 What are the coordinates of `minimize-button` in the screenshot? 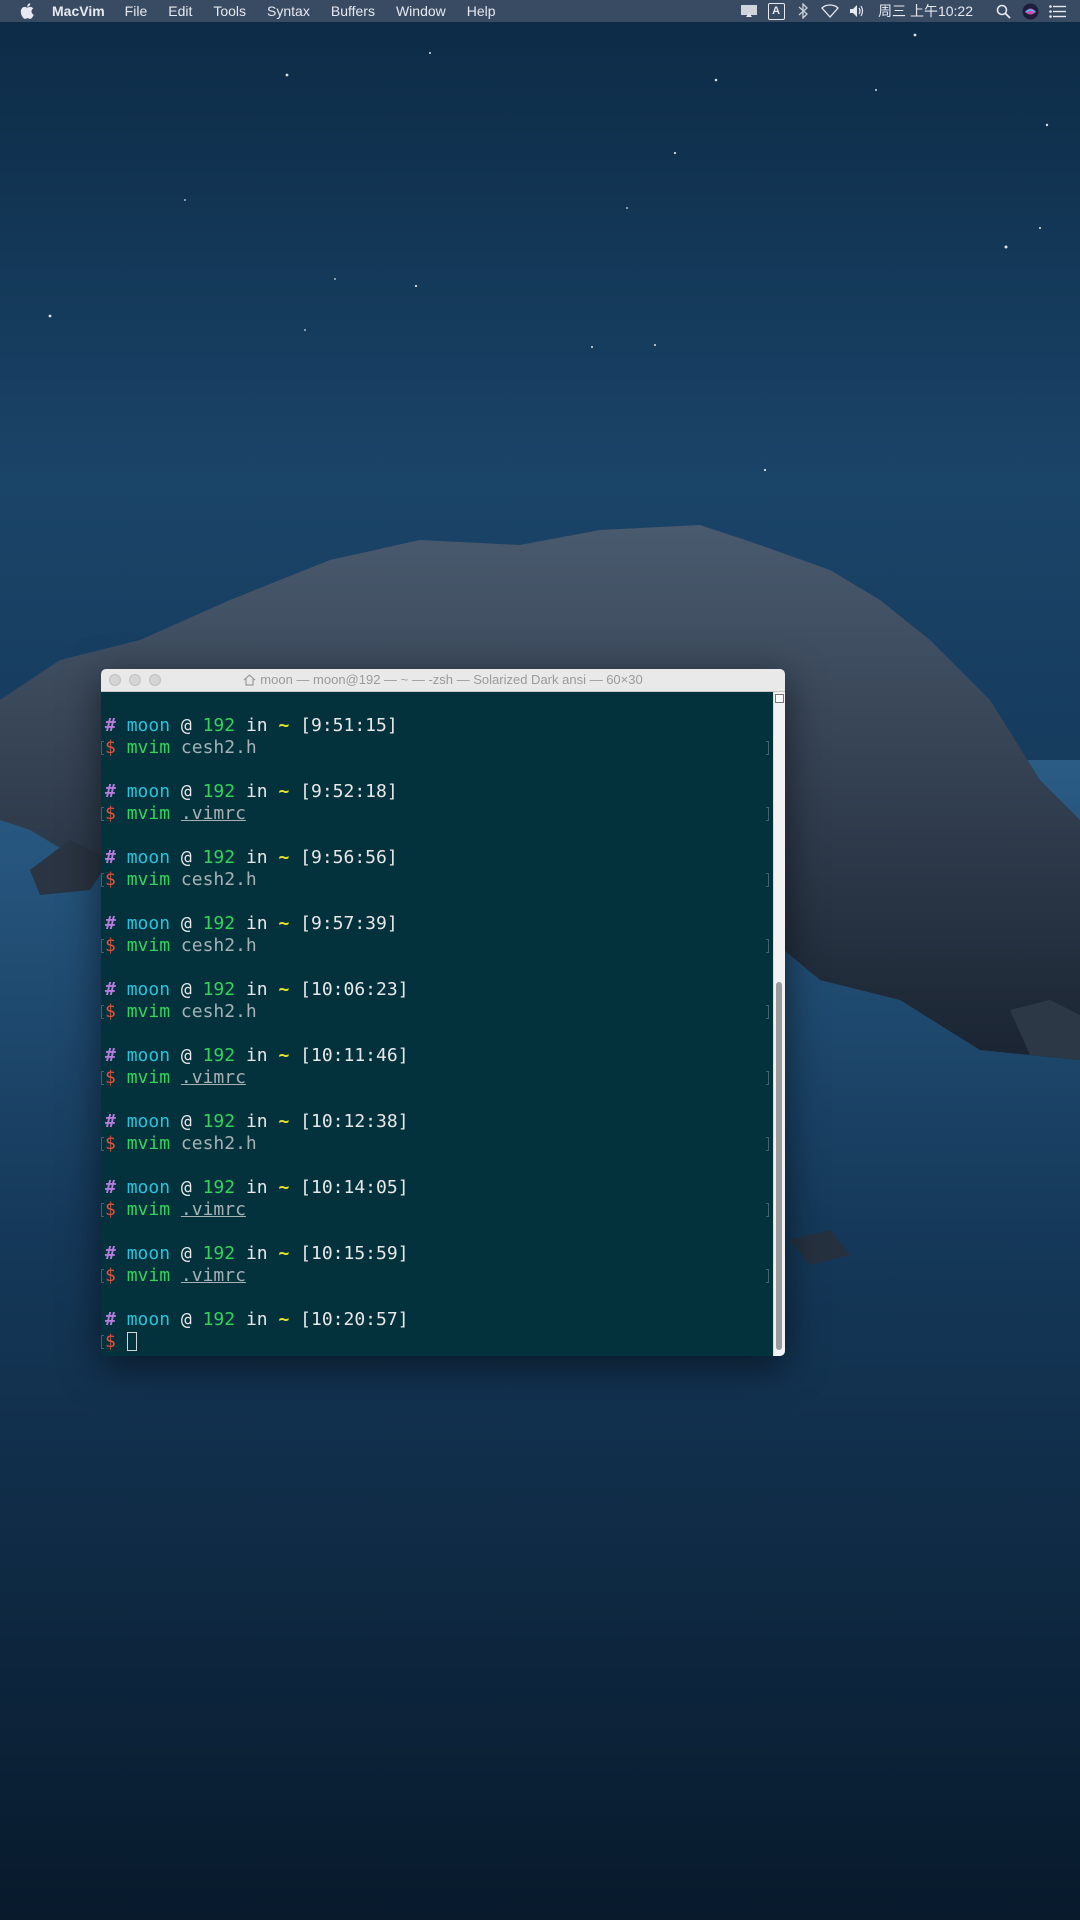 It's located at (135, 680).